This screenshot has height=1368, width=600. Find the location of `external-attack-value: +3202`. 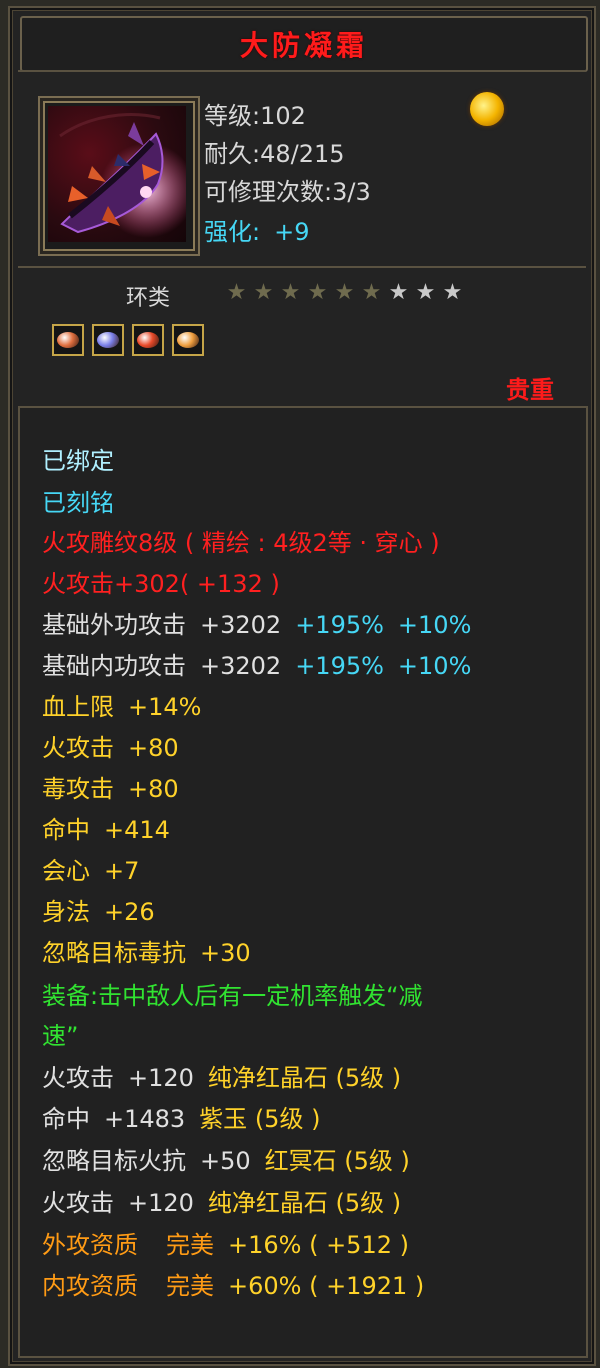

external-attack-value: +3202 is located at coordinates (241, 625).